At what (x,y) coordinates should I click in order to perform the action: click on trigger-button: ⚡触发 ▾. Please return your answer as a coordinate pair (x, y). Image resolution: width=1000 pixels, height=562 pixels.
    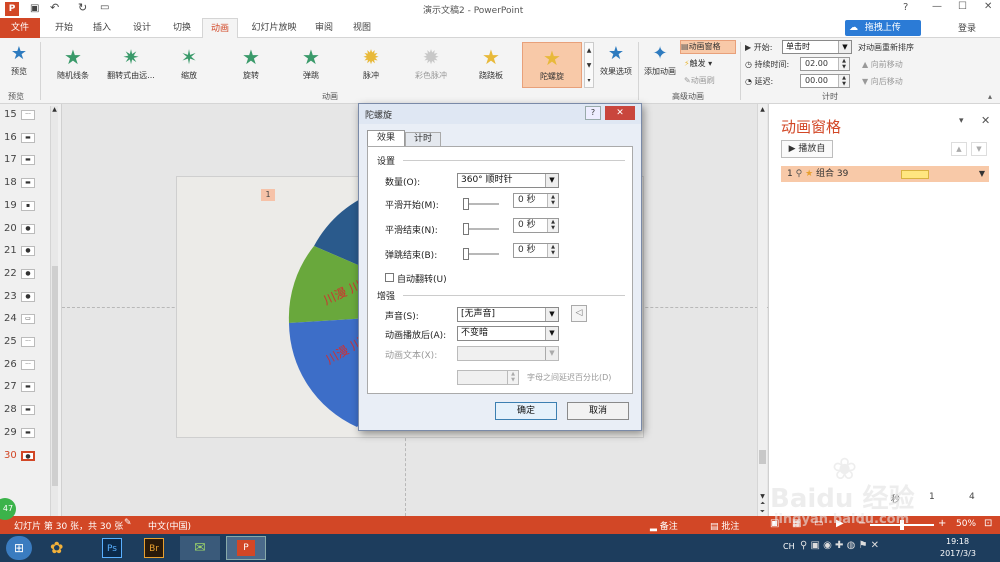
    Looking at the image, I should click on (698, 63).